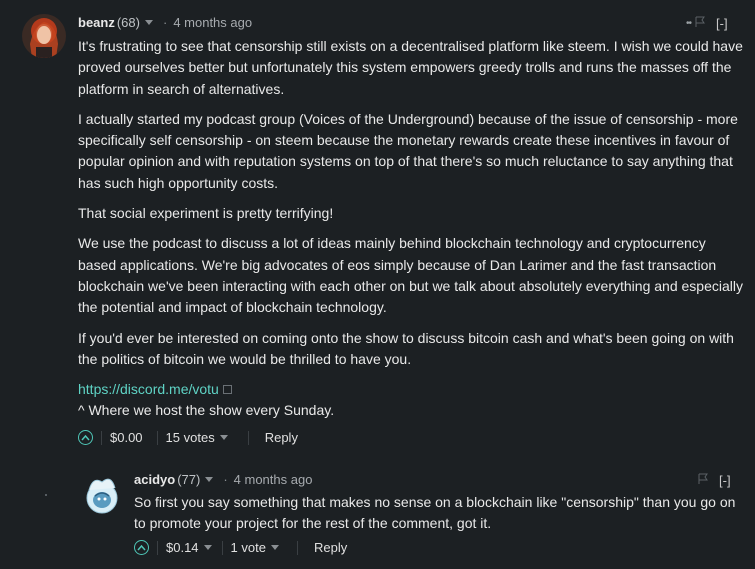  I want to click on comment-header: acidyo (77) · 4 months ago, so click(223, 479).